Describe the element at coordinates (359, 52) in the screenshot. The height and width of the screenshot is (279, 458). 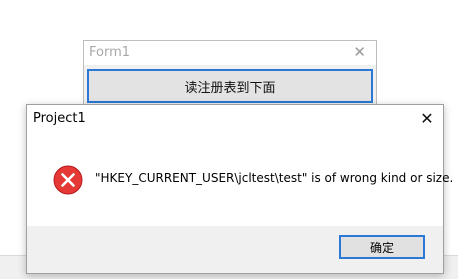
I see `form1-close-icon: ✕` at that location.